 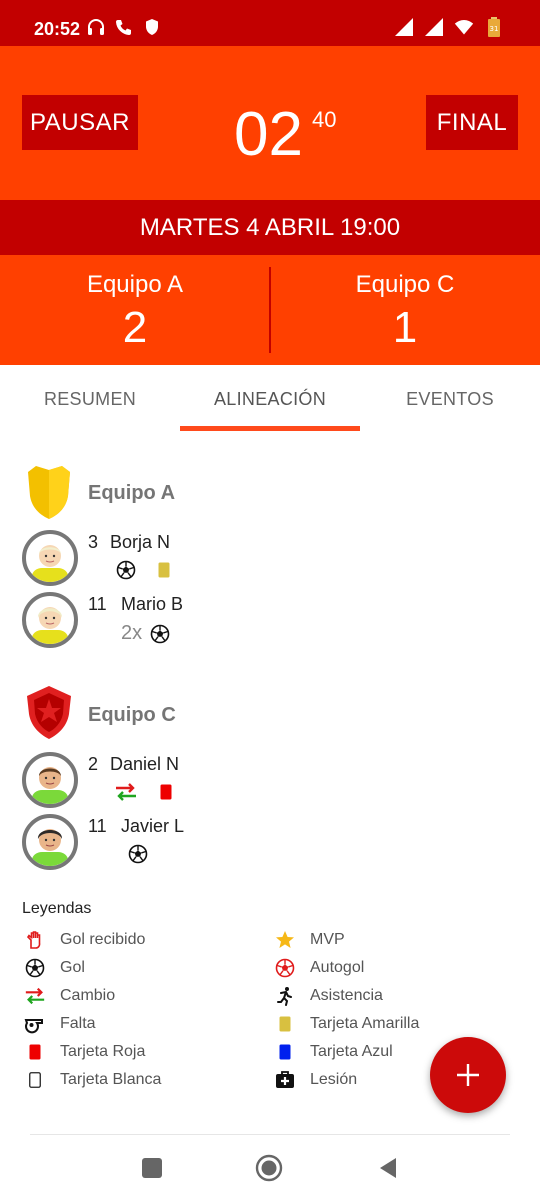 I want to click on legend-item: Tarjeta Blanca, so click(x=92, y=1080).